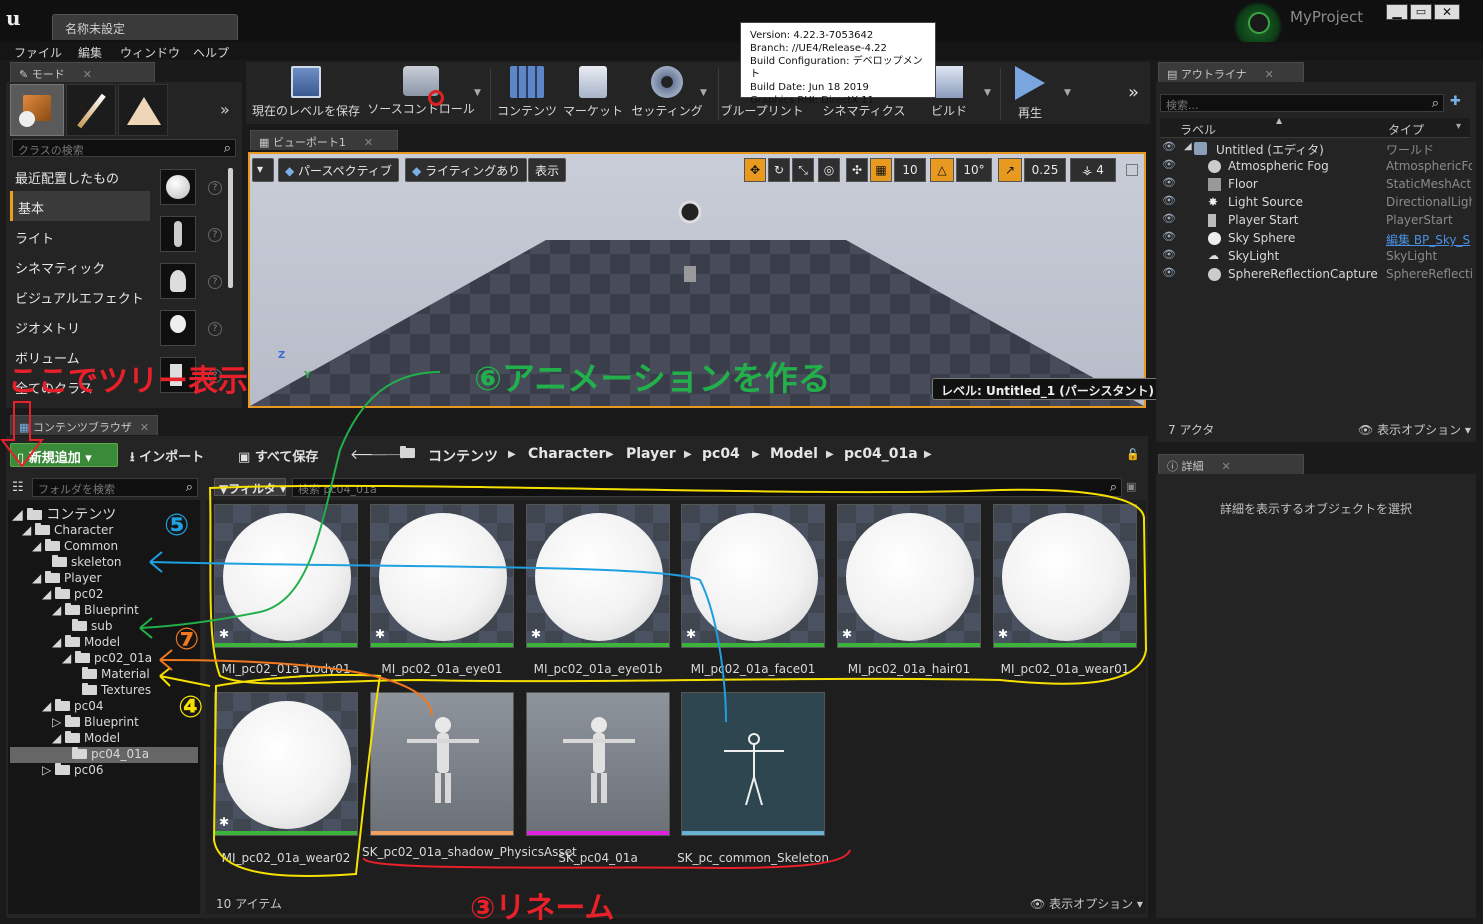 The image size is (1483, 924). Describe the element at coordinates (95, 723) in the screenshot. I see `tree-item-pc04-blueprint: ▷ Blueprint` at that location.